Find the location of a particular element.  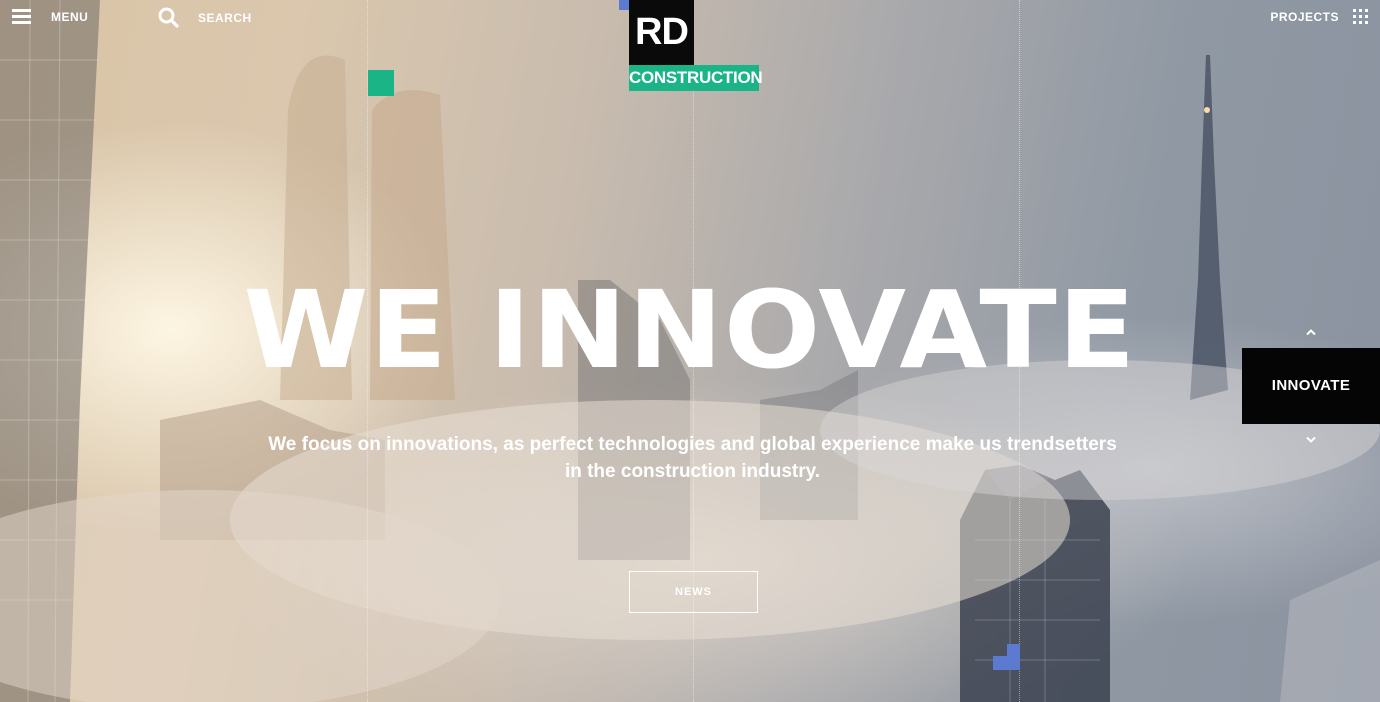

search-icon is located at coordinates (168, 17).